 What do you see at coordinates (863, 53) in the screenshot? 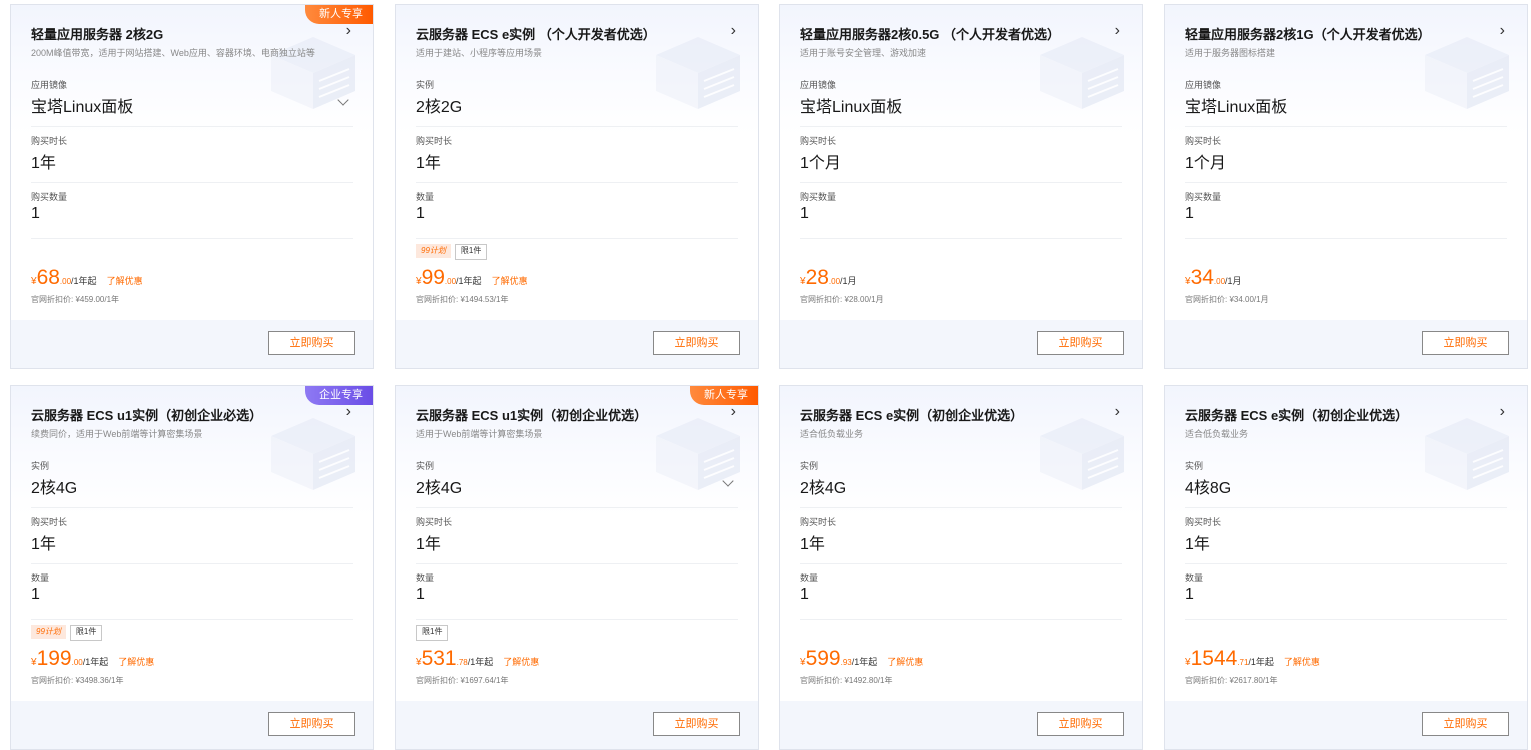
I see `product-description: 适用于账号安全管理、游戏加速` at bounding box center [863, 53].